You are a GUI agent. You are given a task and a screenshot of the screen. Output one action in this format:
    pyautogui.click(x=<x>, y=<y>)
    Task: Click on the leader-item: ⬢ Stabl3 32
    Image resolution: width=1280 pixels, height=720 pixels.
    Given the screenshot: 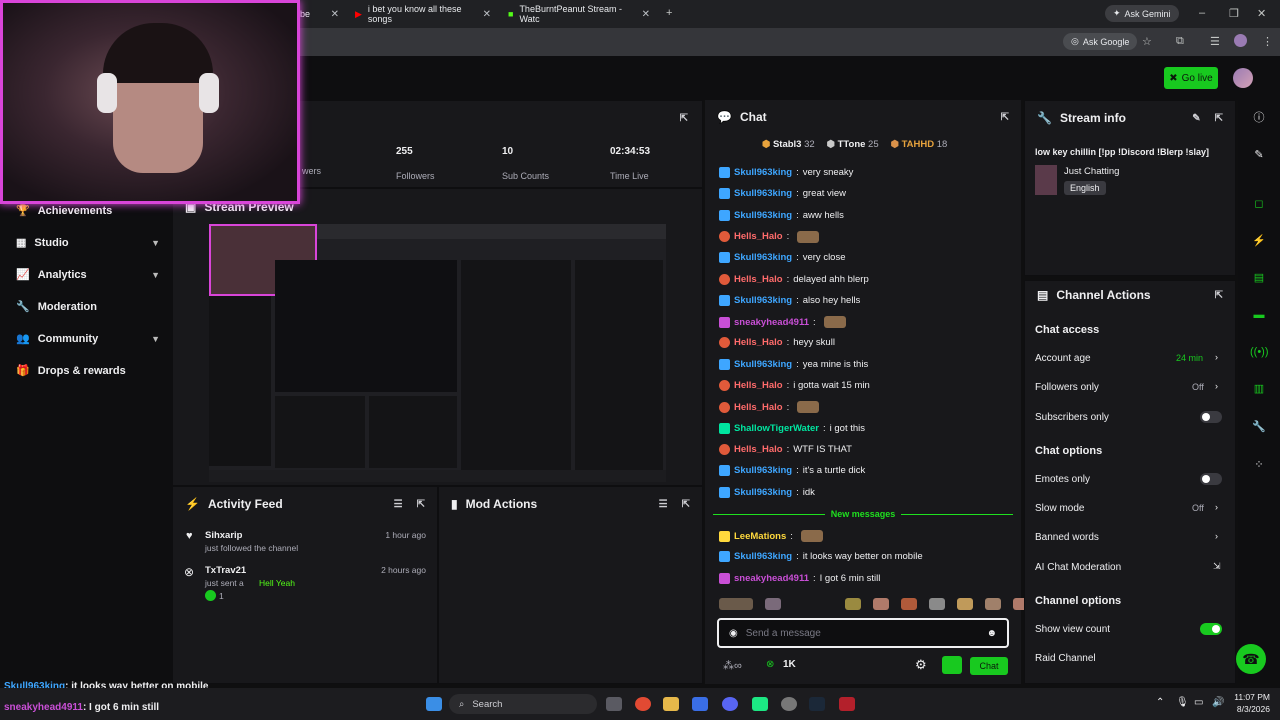 What is the action you would take?
    pyautogui.click(x=788, y=144)
    